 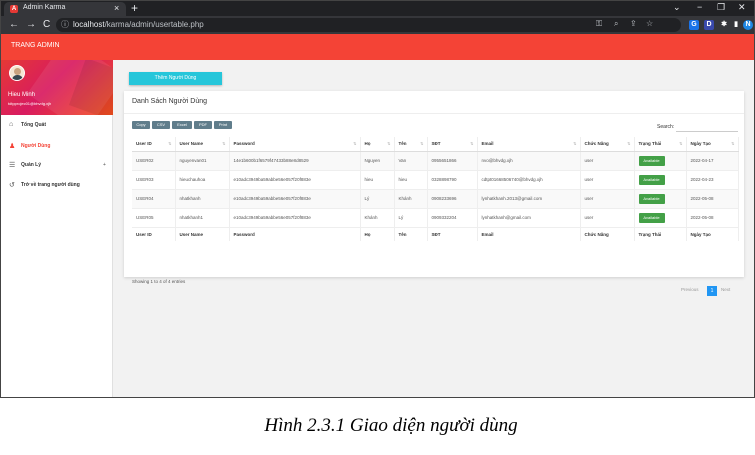 I want to click on key-icon: ⚿, so click(x=599, y=24).